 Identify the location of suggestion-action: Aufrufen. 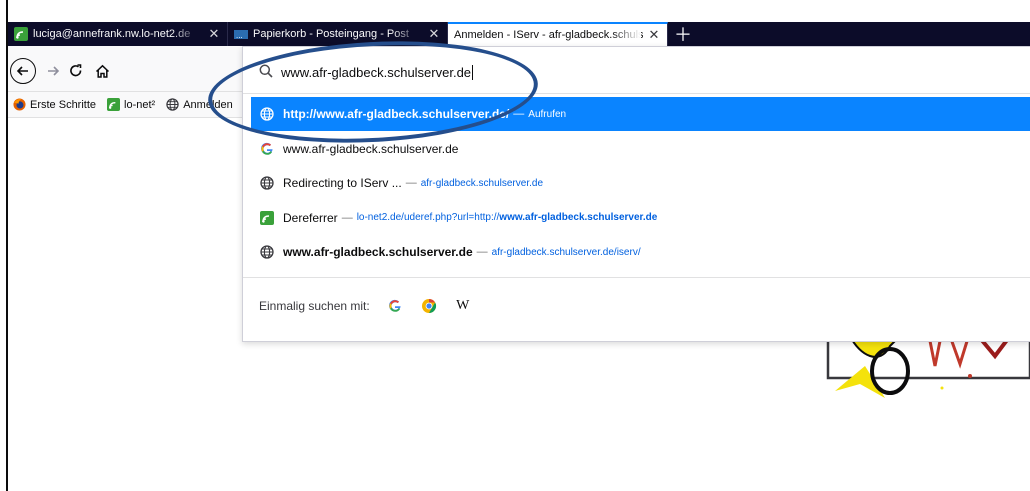
(547, 114).